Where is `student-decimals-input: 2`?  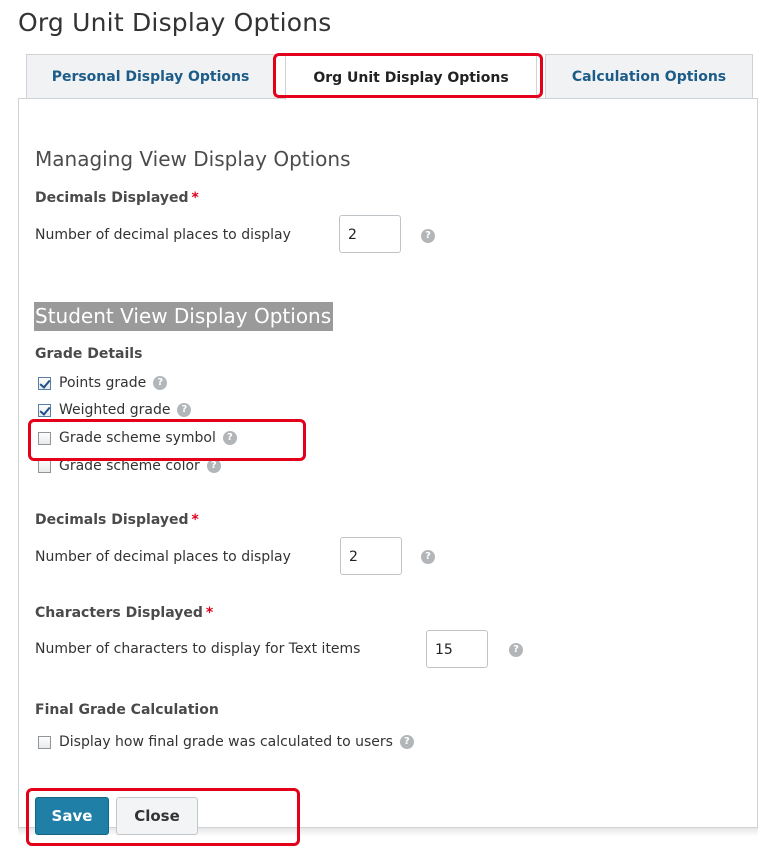 student-decimals-input: 2 is located at coordinates (371, 556).